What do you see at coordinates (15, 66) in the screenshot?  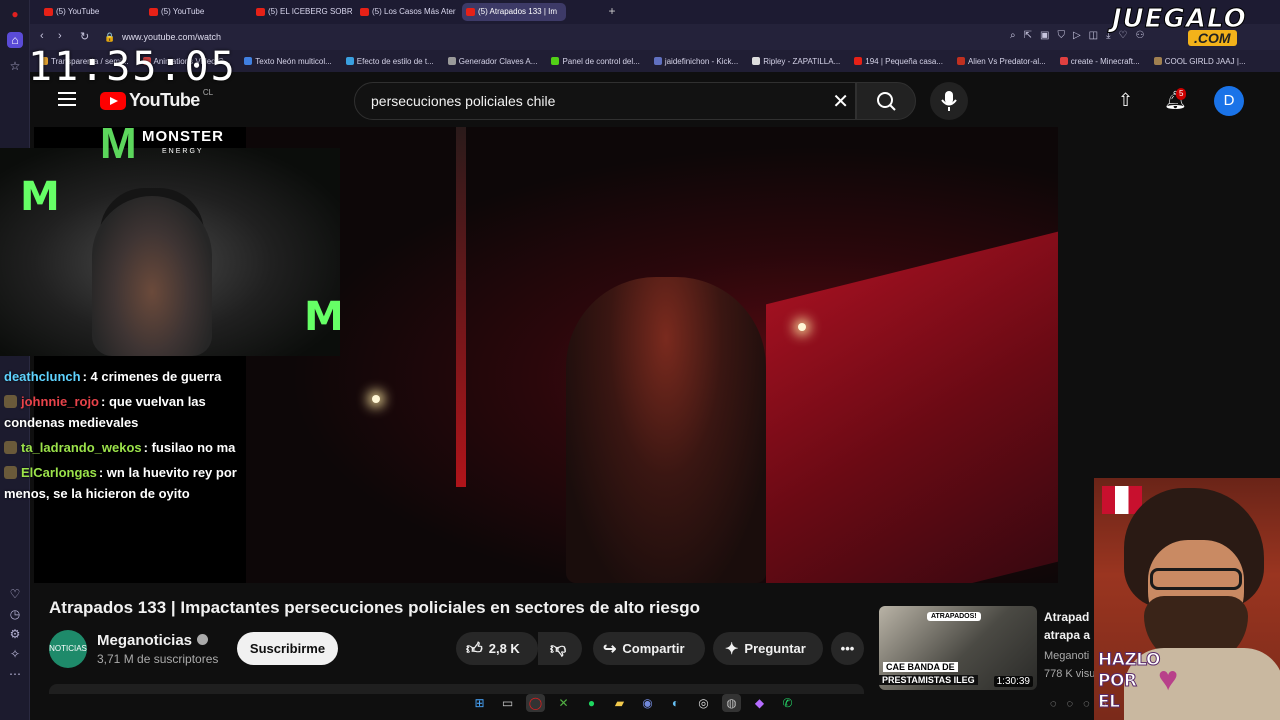 I see `pinboard-icon: ☆` at bounding box center [15, 66].